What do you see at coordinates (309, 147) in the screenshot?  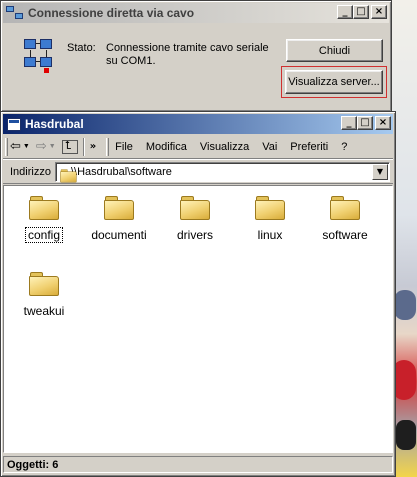 I see `menu-preferiti: Preferiti` at bounding box center [309, 147].